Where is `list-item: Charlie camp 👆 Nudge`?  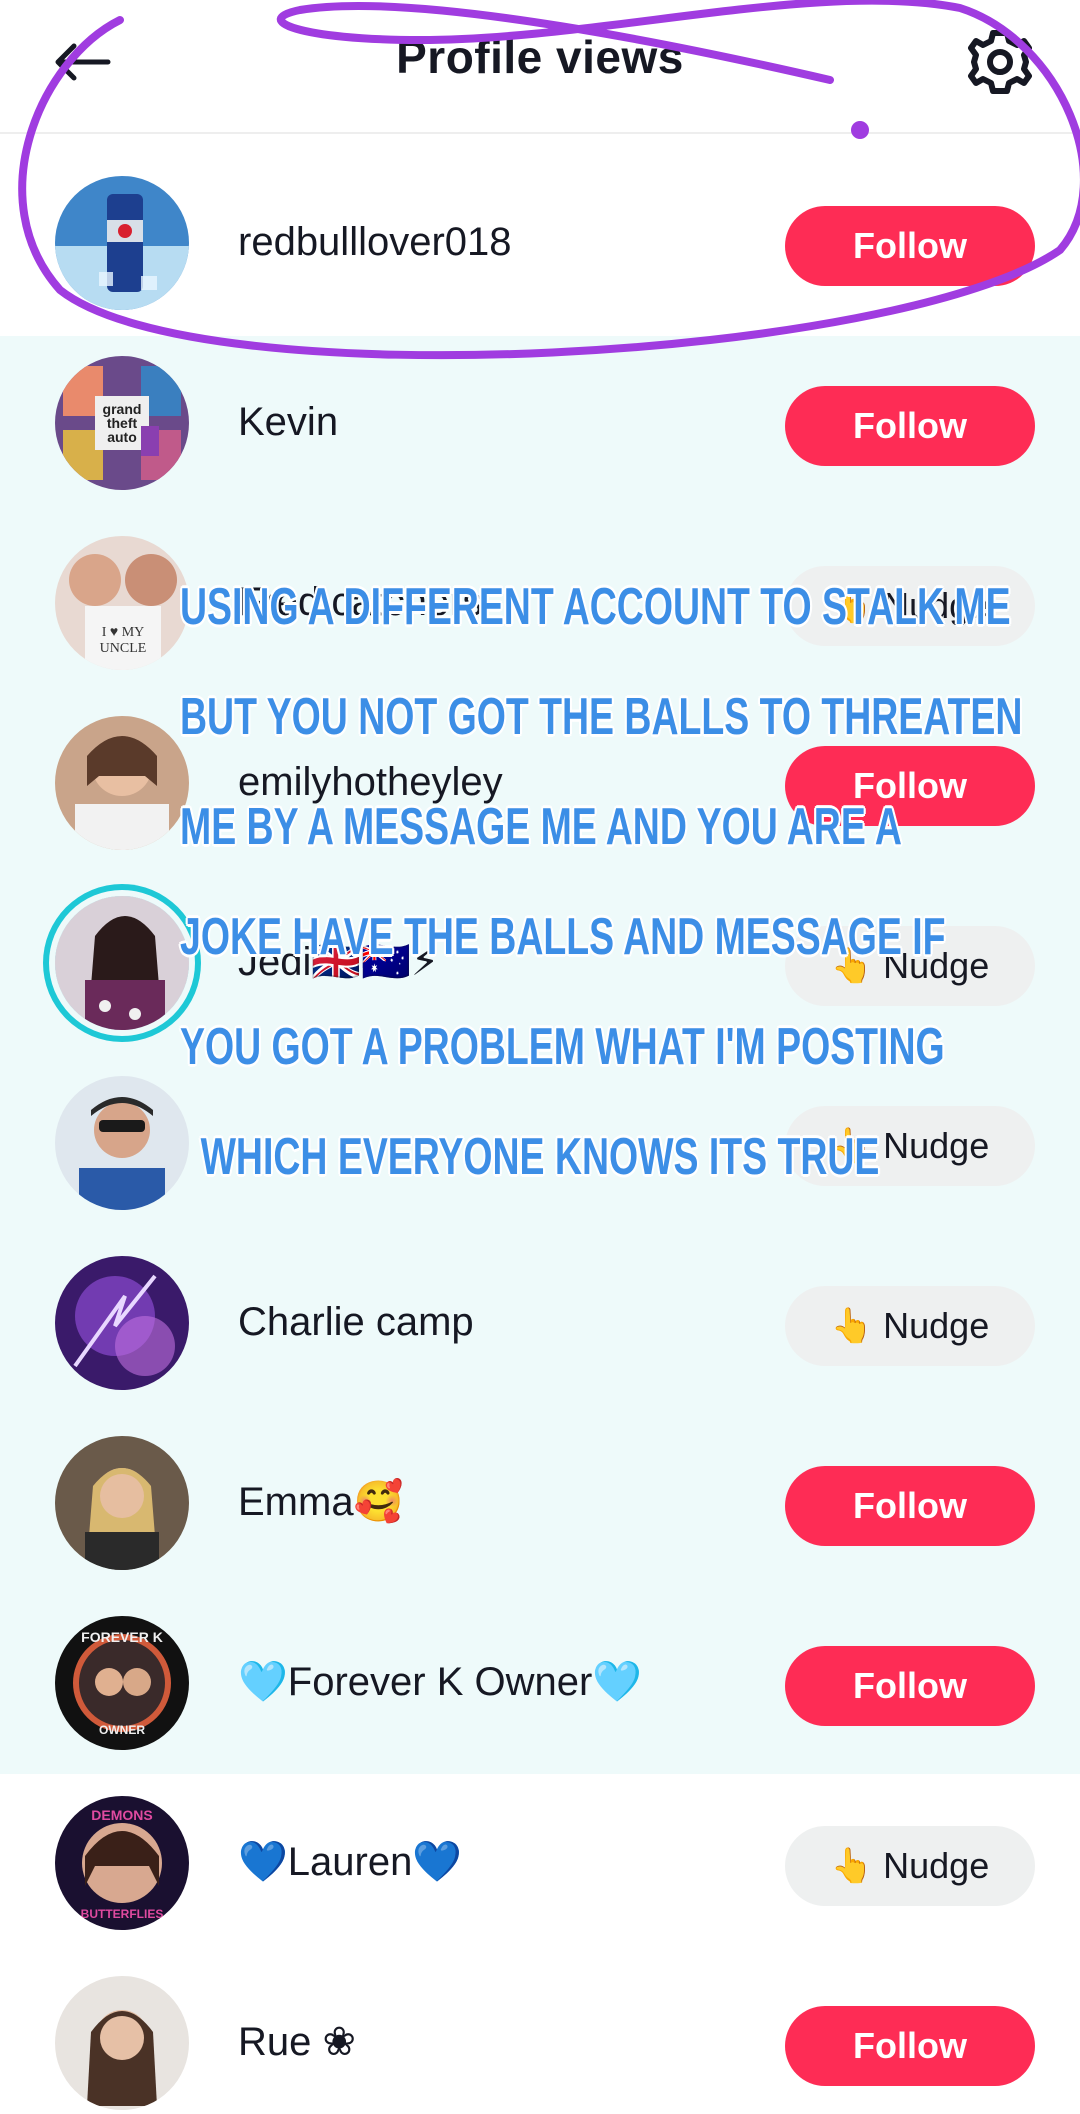
list-item: Charlie camp 👆 Nudge is located at coordinates (540, 1304).